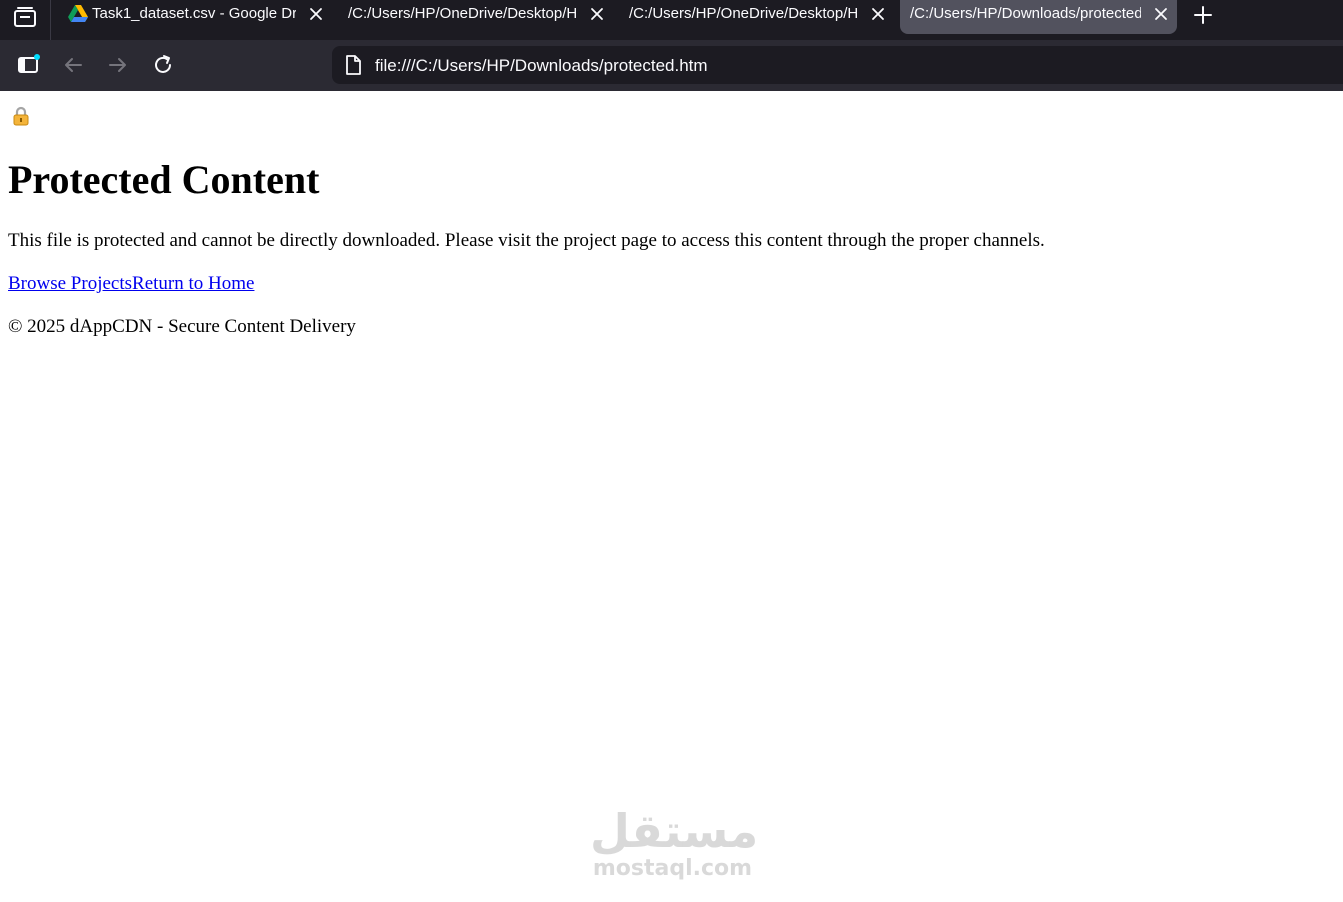  I want to click on footer-text: © 2025 dAppCDN - Secure Content Delivery, so click(182, 326).